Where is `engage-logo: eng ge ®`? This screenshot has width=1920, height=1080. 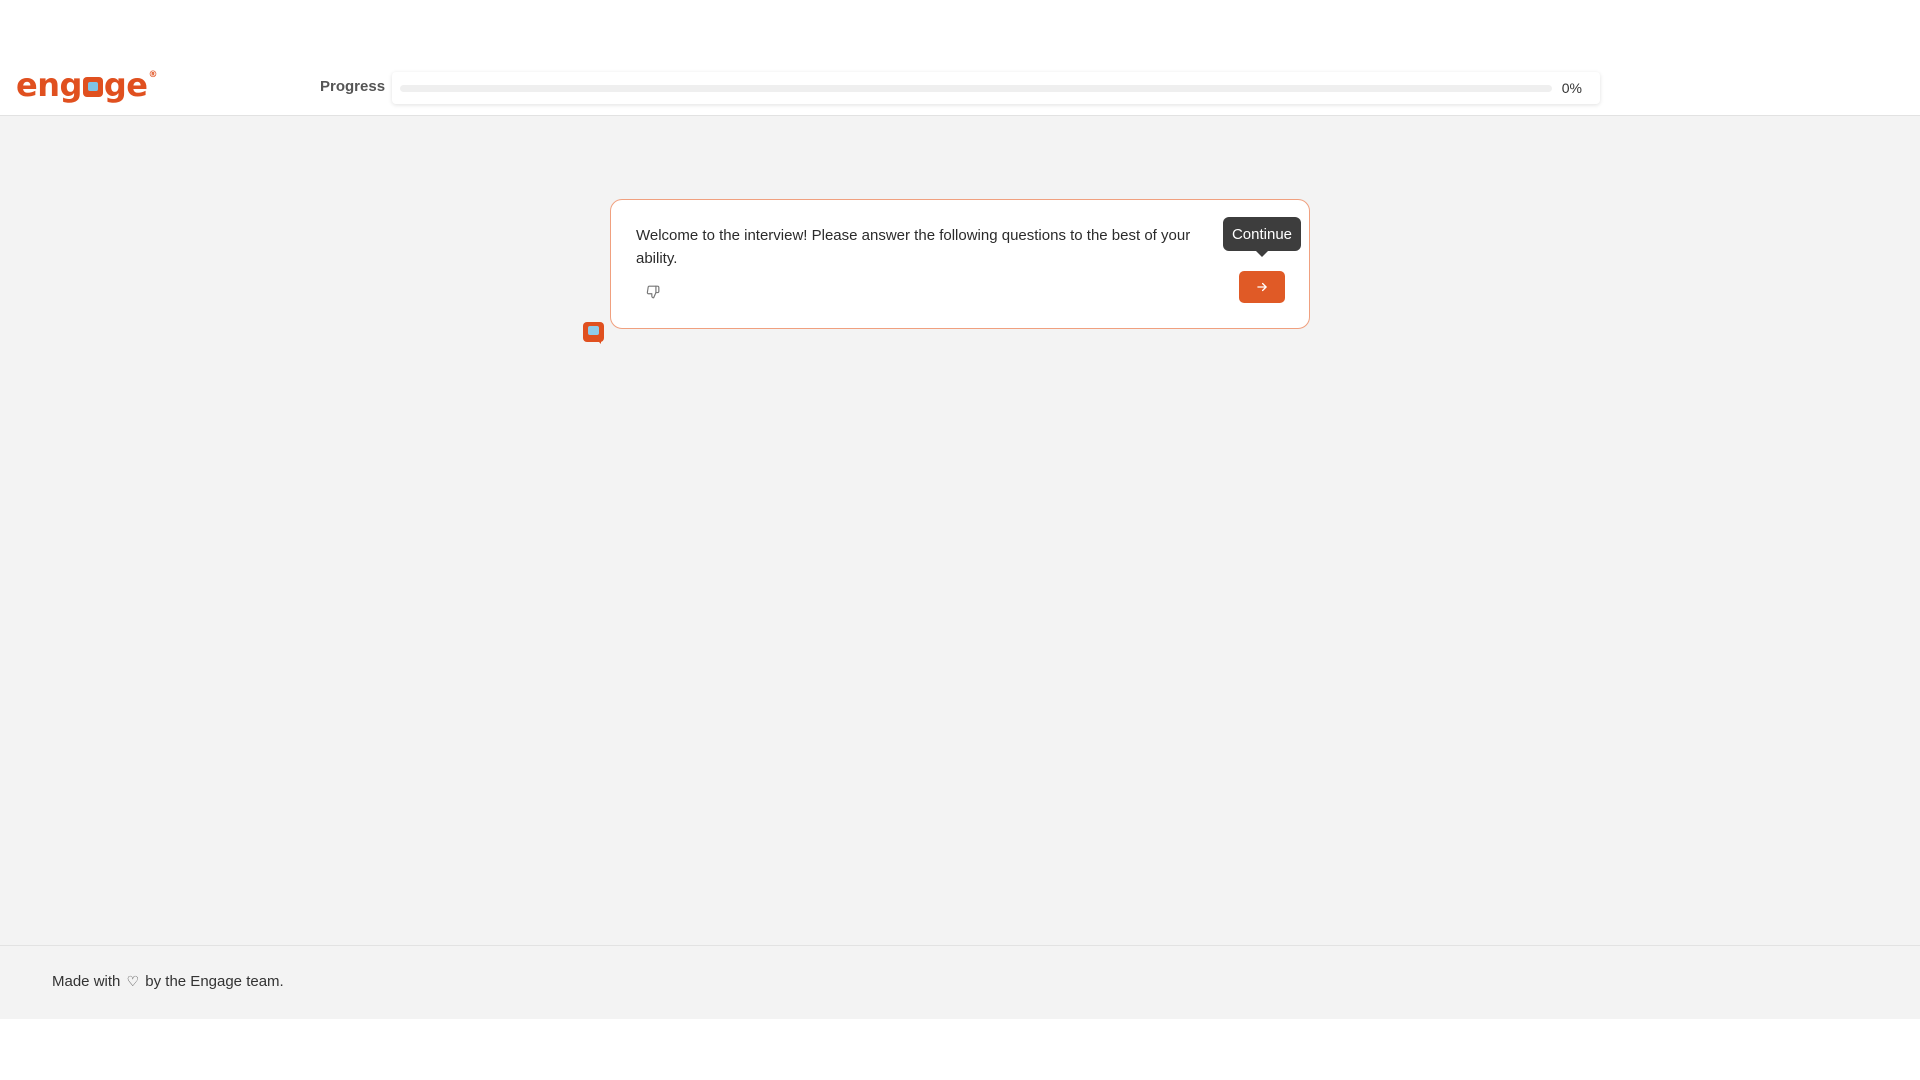 engage-logo: eng ge ® is located at coordinates (86, 85).